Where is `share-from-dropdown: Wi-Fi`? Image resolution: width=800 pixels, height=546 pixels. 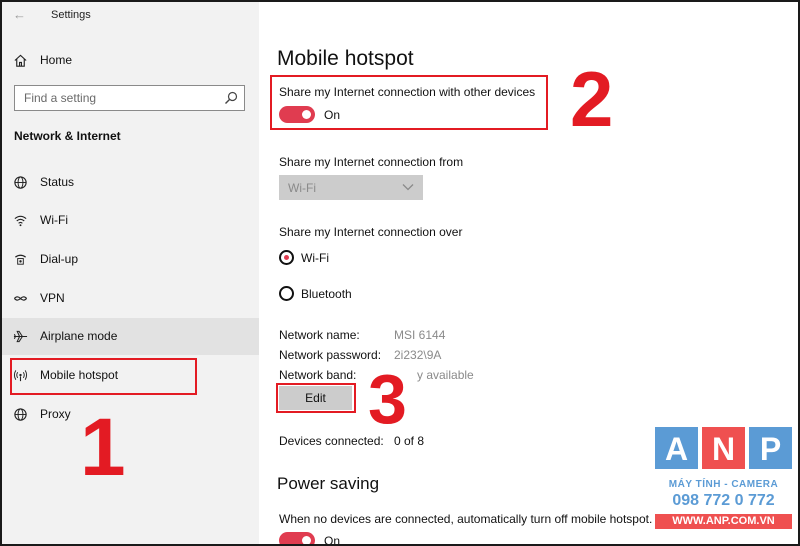 share-from-dropdown: Wi-Fi is located at coordinates (351, 187).